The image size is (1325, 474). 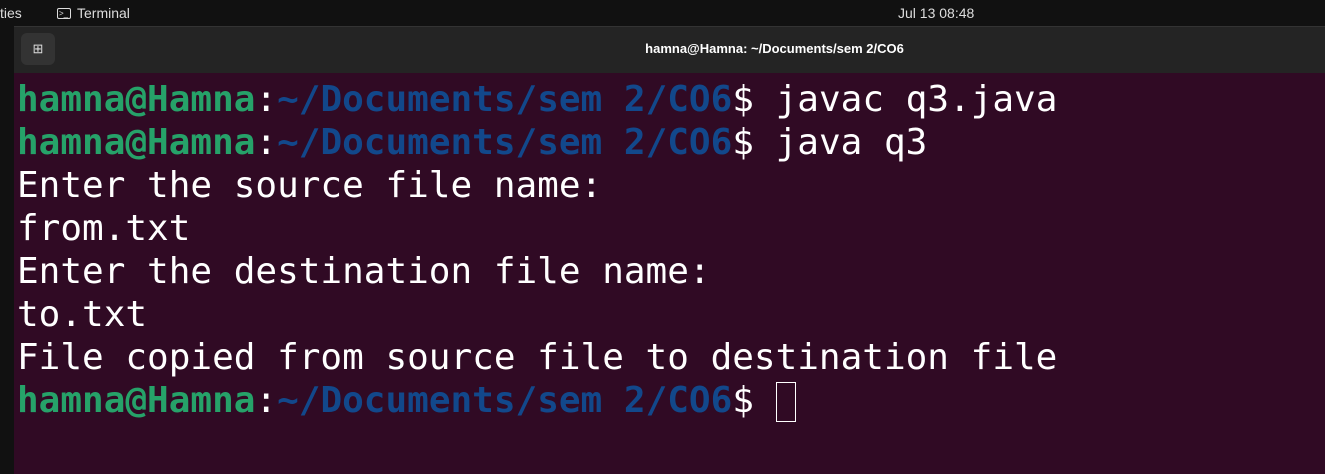 What do you see at coordinates (11, 13) in the screenshot?
I see `activities-button: ties` at bounding box center [11, 13].